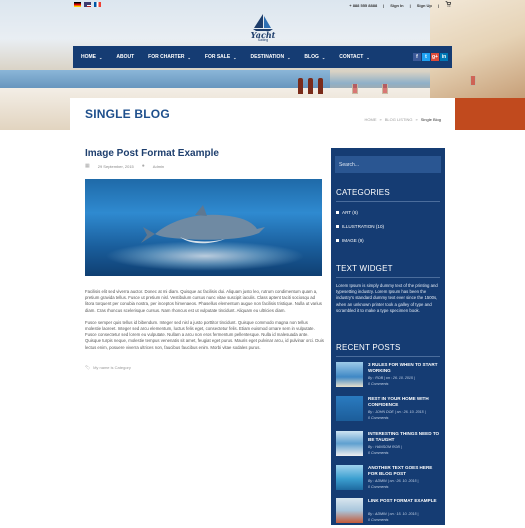 The image size is (525, 528). I want to click on post-image, so click(203, 227).